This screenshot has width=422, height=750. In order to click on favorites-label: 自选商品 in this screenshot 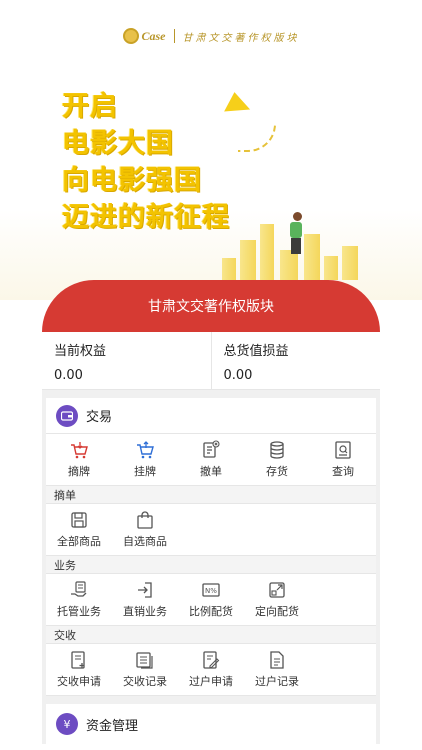, I will do `click(145, 541)`.